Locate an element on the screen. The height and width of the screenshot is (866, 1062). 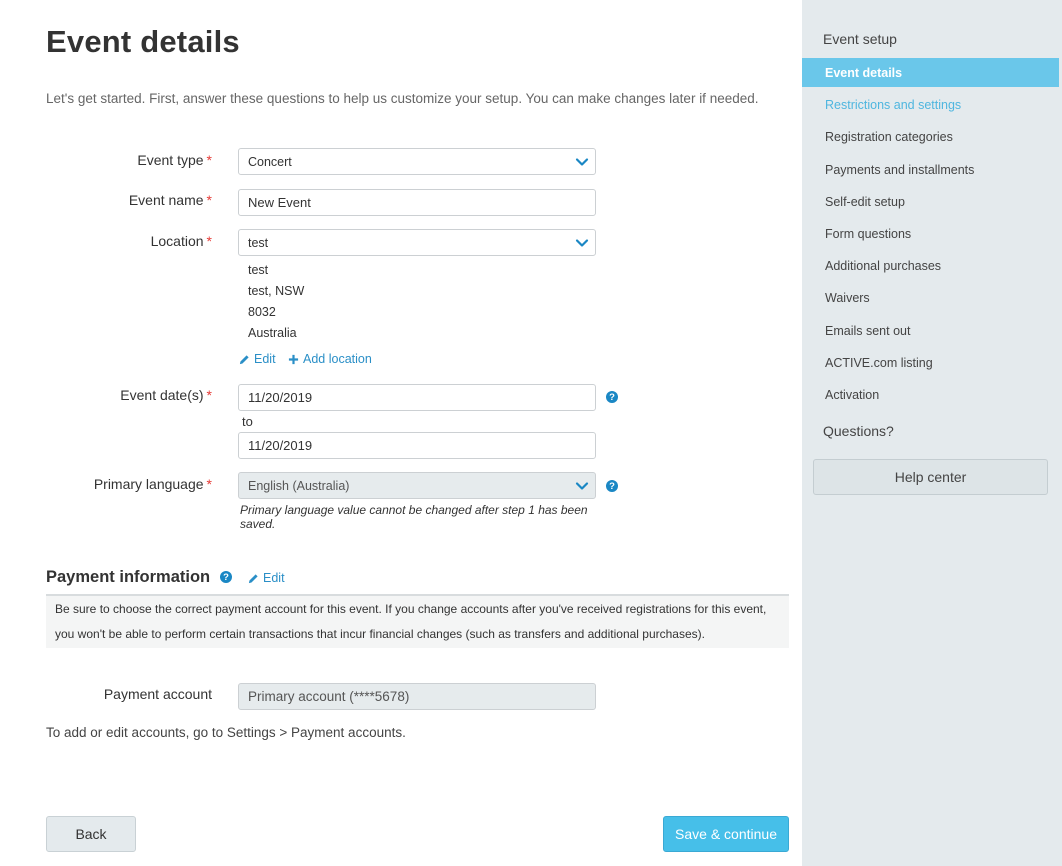
address-line: test is located at coordinates (258, 270).